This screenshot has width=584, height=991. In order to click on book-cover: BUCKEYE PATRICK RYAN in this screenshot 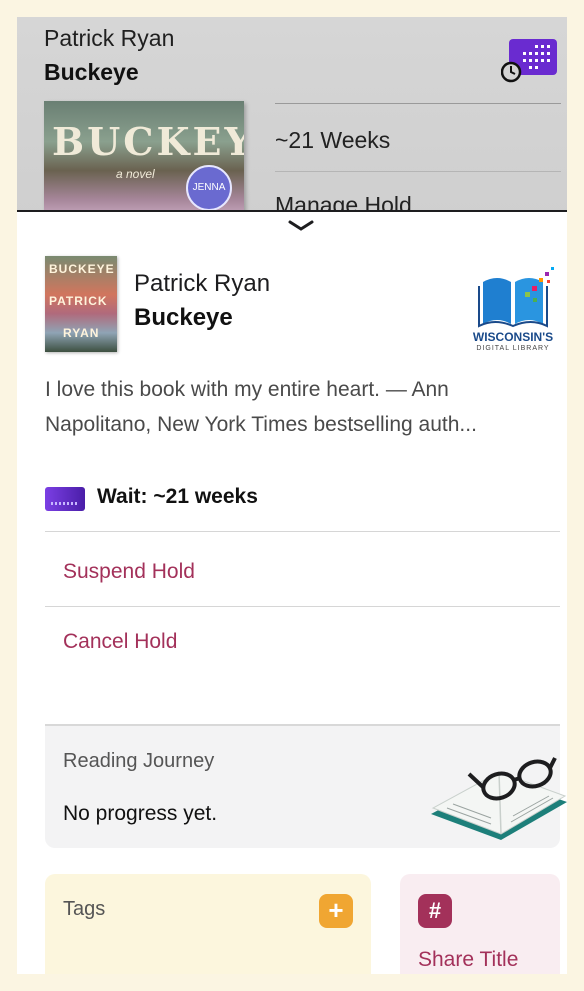, I will do `click(81, 304)`.